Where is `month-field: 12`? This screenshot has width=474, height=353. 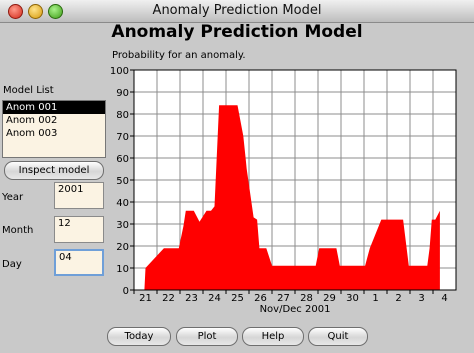 month-field: 12 is located at coordinates (79, 229).